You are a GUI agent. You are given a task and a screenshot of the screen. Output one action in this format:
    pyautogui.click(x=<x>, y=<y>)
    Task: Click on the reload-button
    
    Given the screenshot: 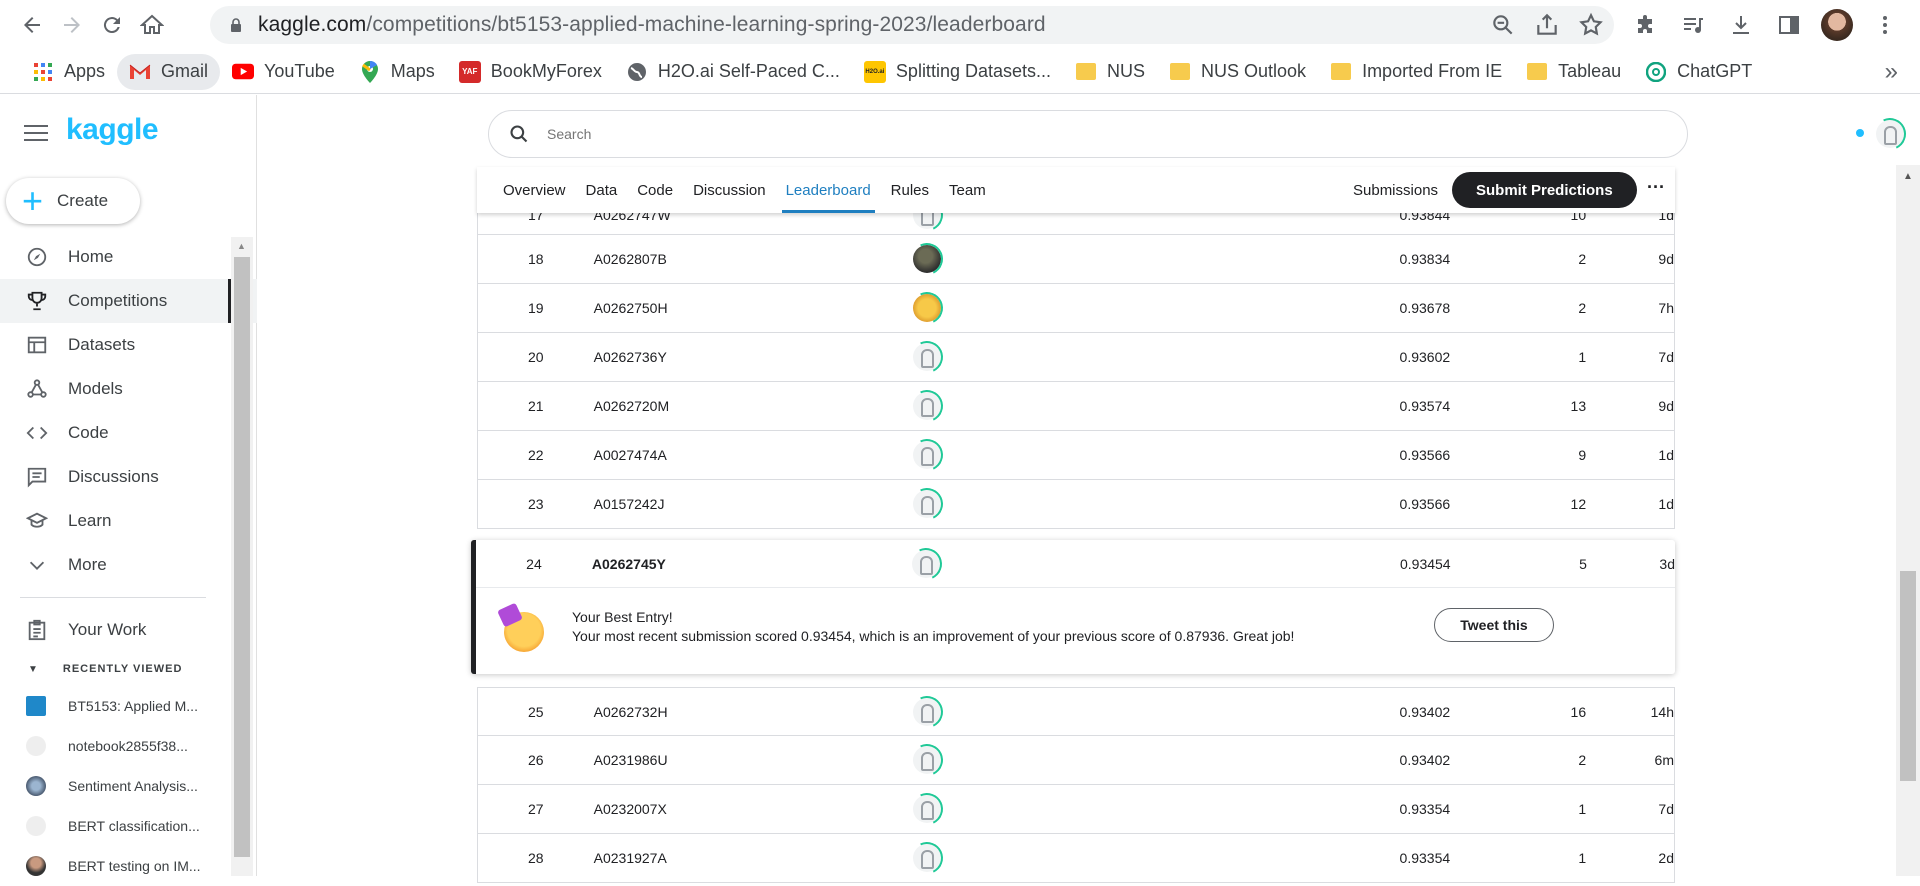 What is the action you would take?
    pyautogui.click(x=112, y=25)
    